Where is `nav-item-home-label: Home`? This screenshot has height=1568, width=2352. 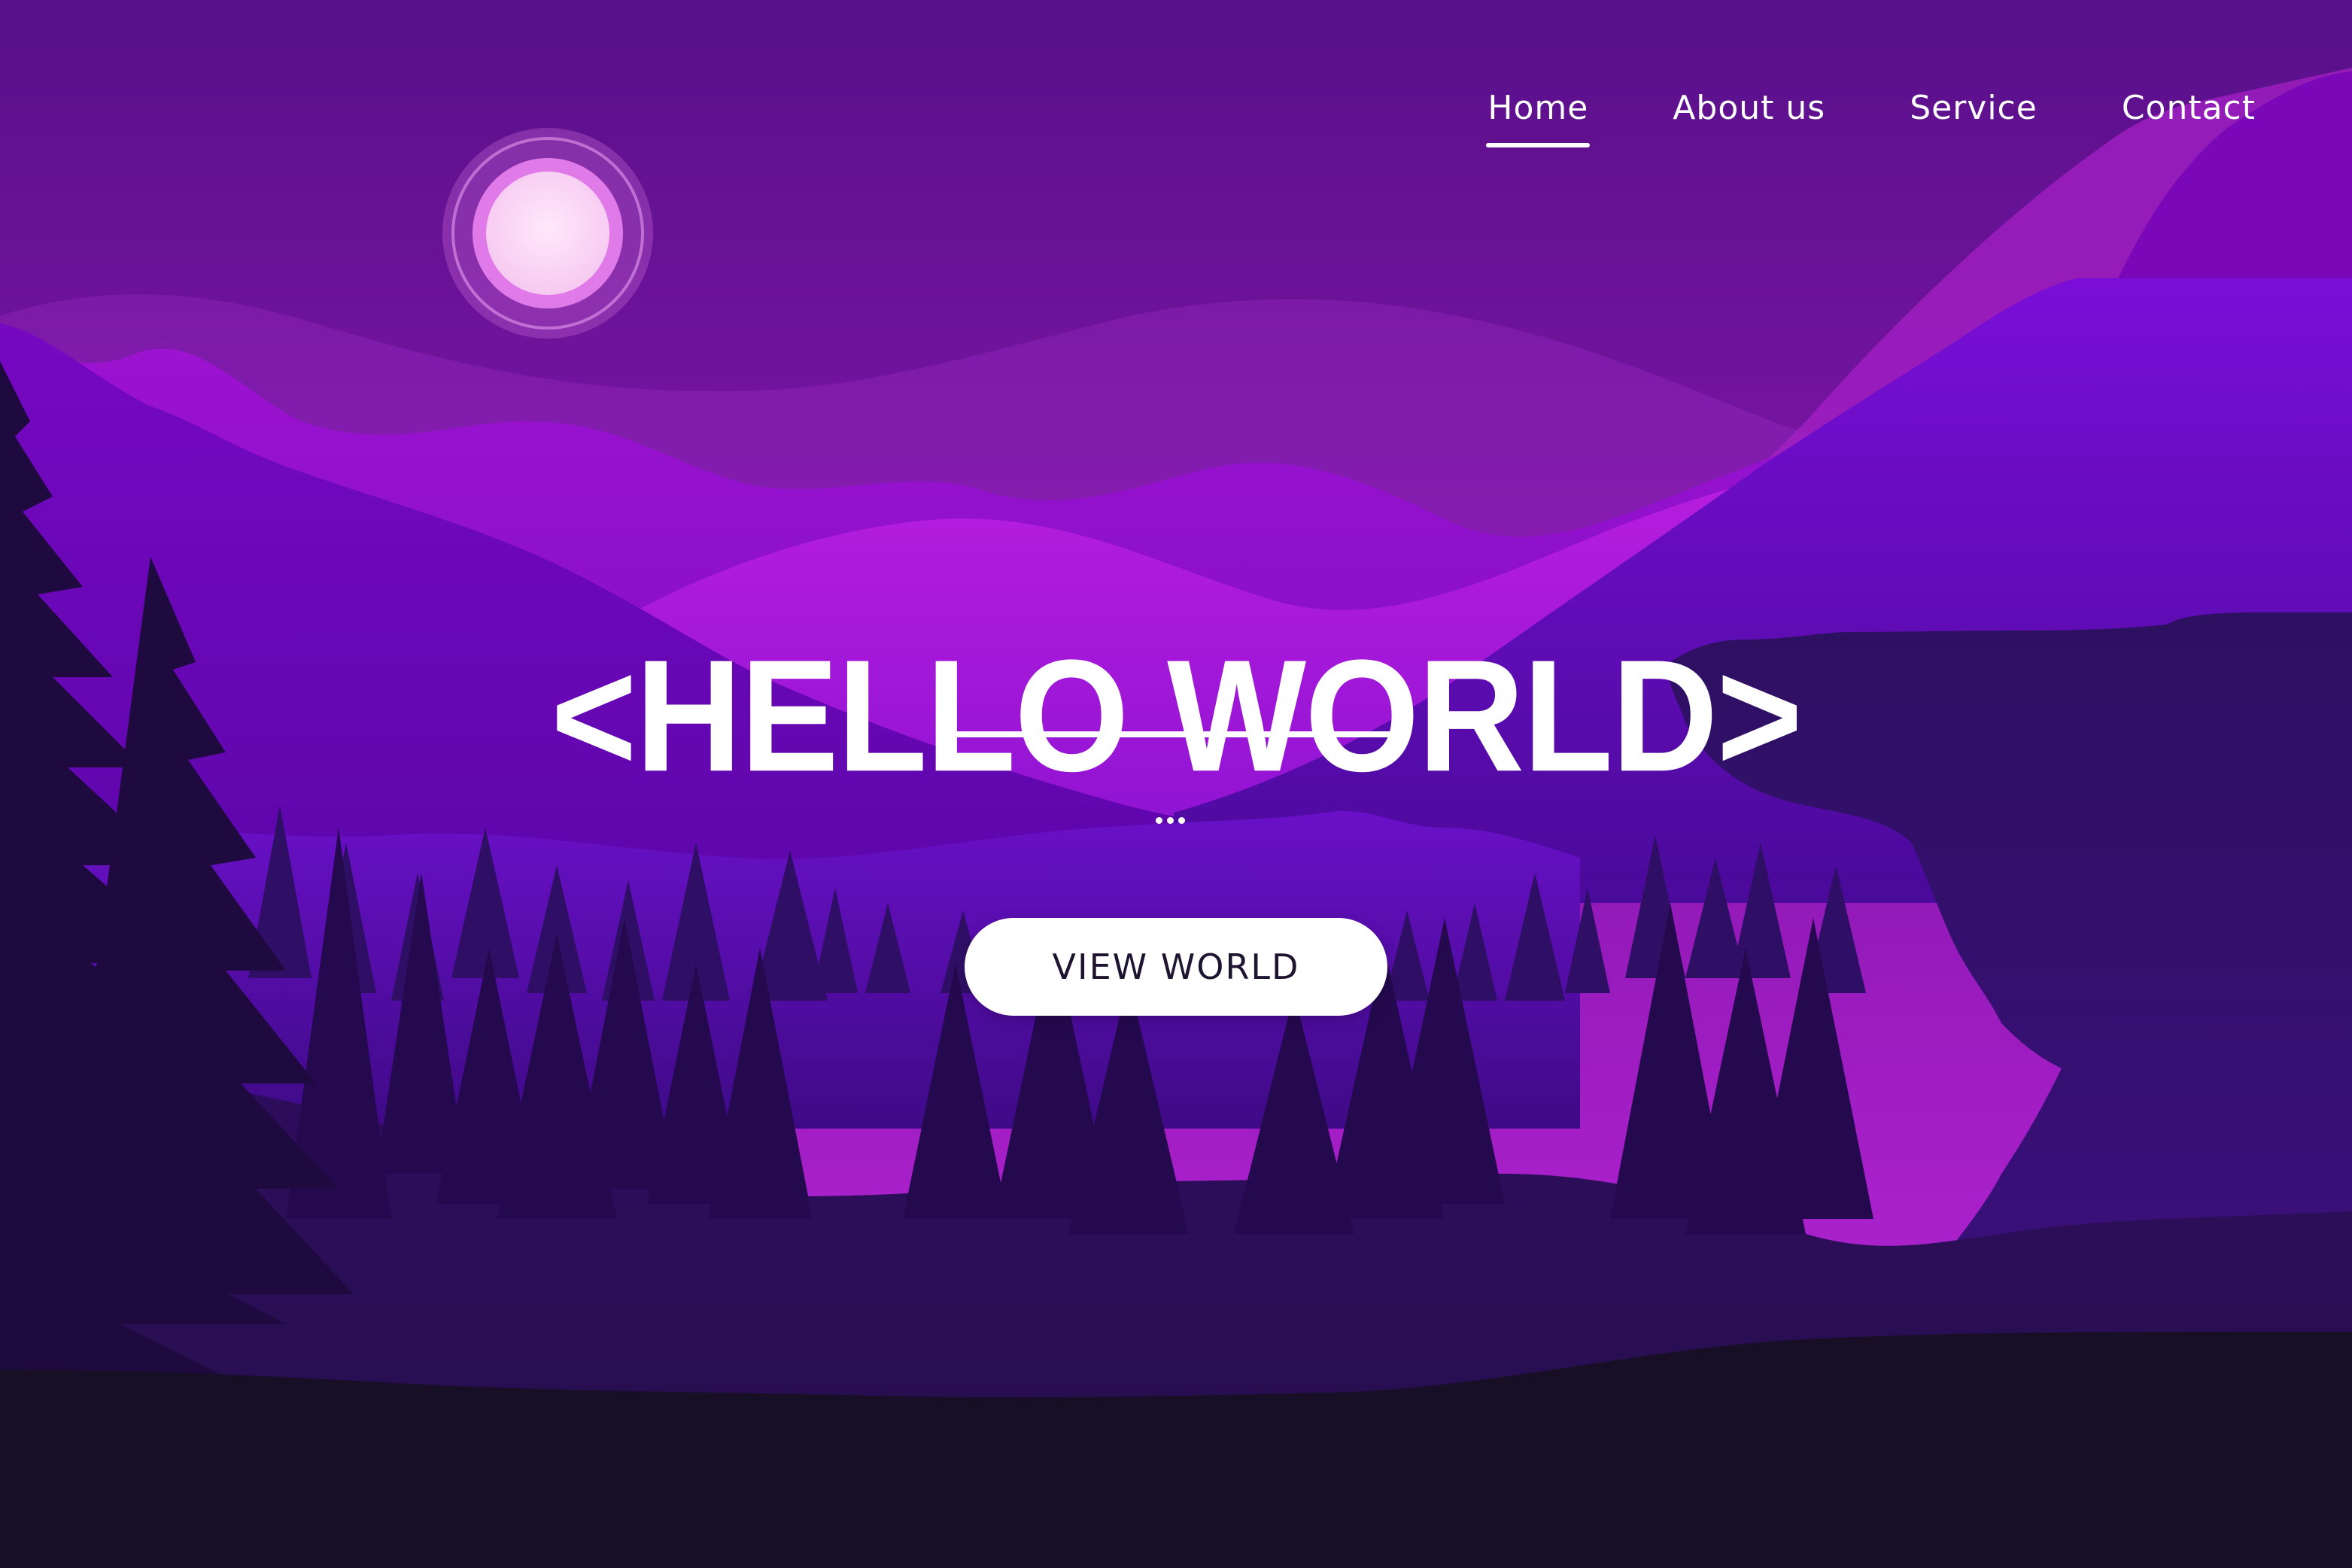 nav-item-home-label: Home is located at coordinates (1538, 108).